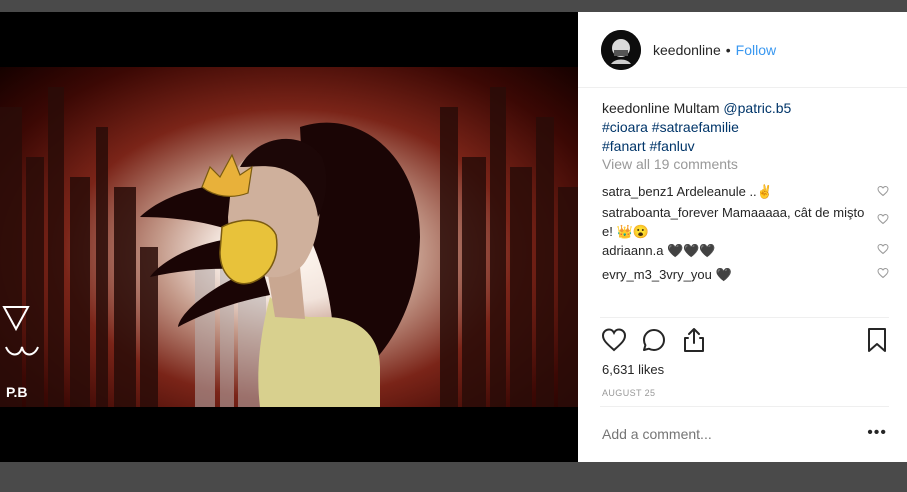 The width and height of the screenshot is (907, 492). What do you see at coordinates (694, 340) in the screenshot?
I see `share-upload-icon` at bounding box center [694, 340].